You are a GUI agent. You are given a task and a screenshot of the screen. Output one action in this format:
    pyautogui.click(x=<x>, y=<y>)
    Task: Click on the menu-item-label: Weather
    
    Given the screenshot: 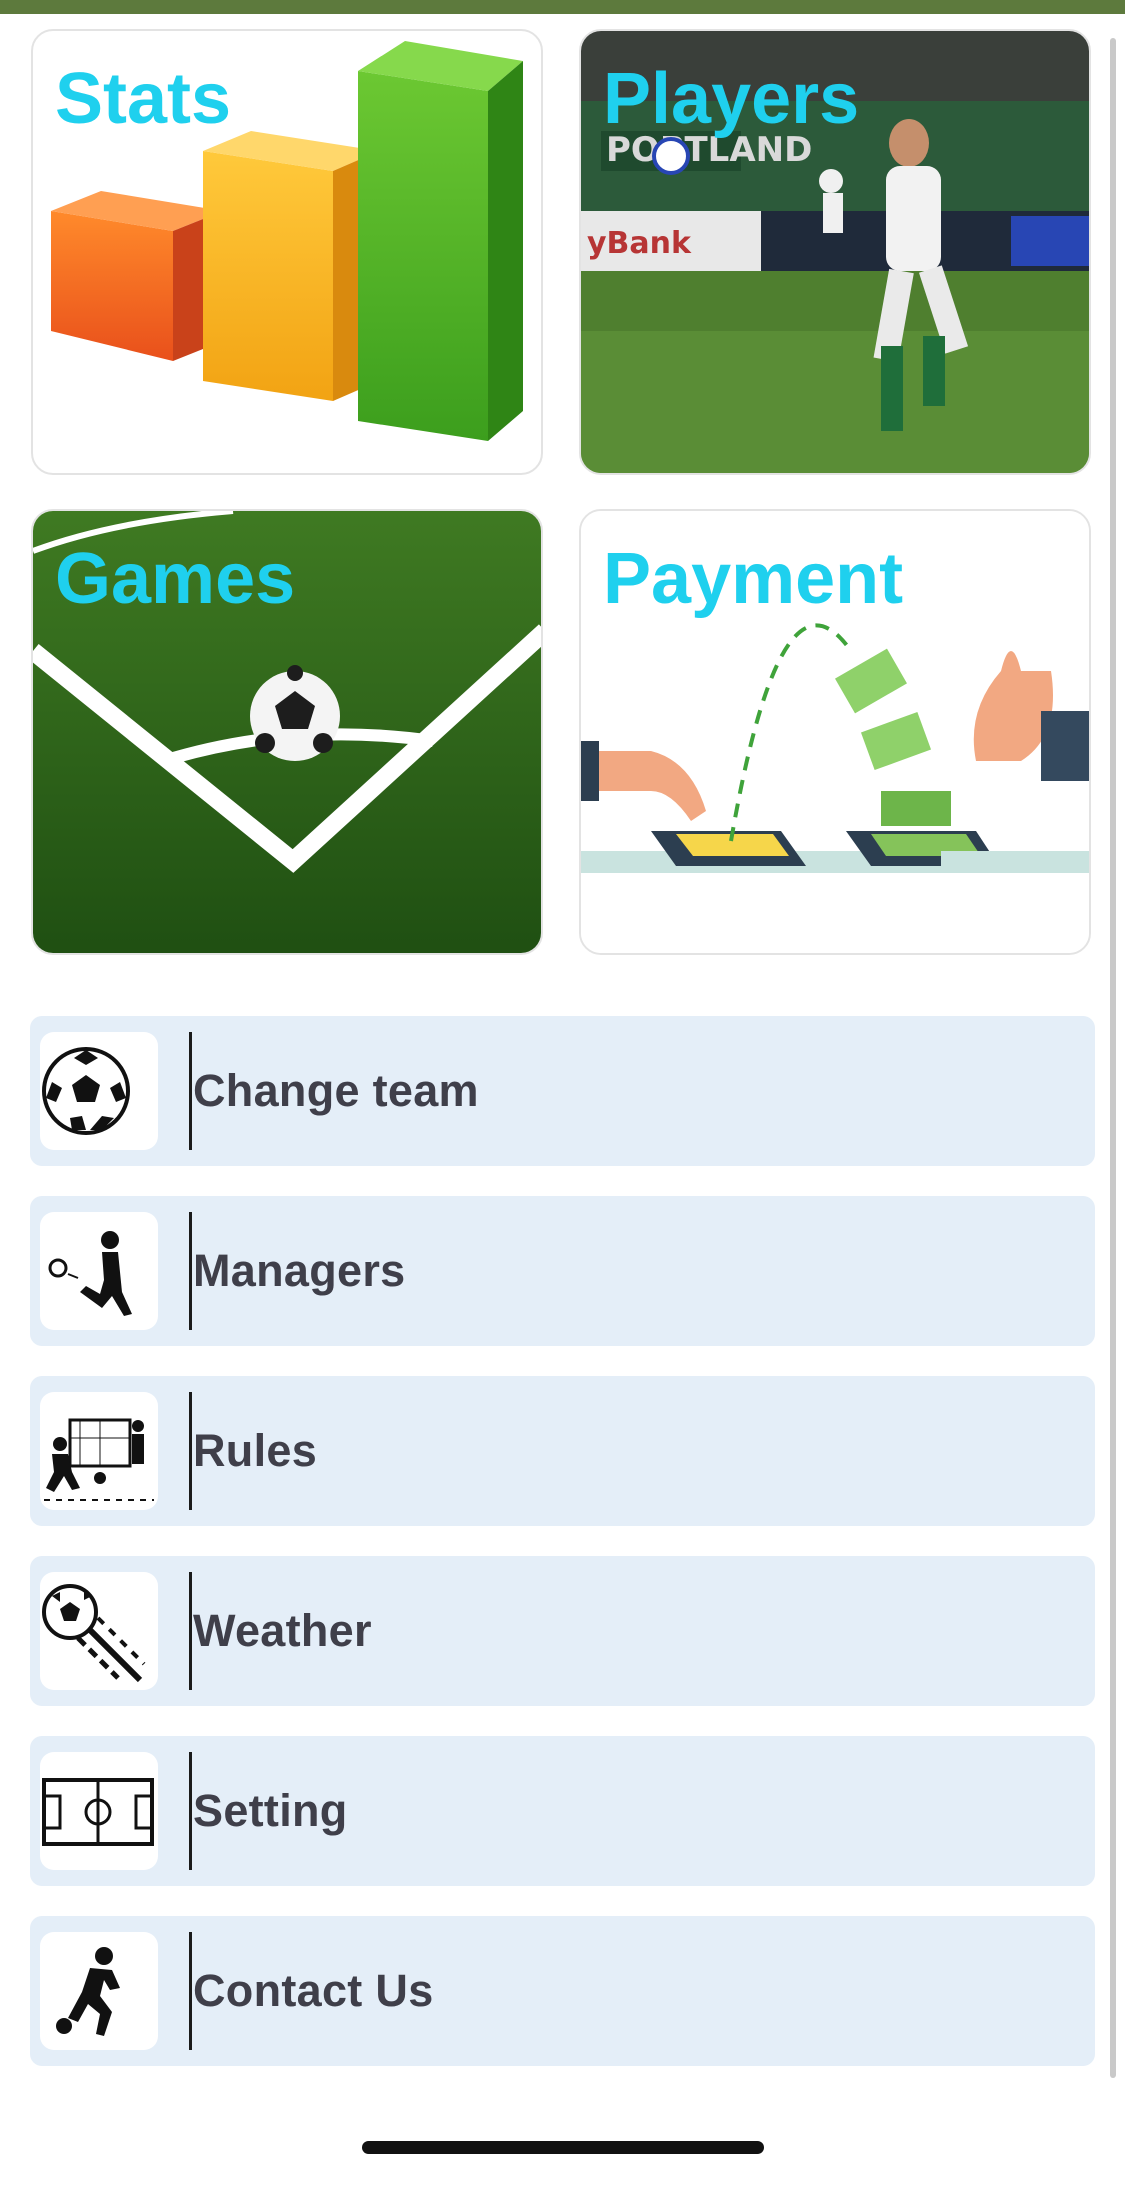 What is the action you would take?
    pyautogui.click(x=282, y=1630)
    